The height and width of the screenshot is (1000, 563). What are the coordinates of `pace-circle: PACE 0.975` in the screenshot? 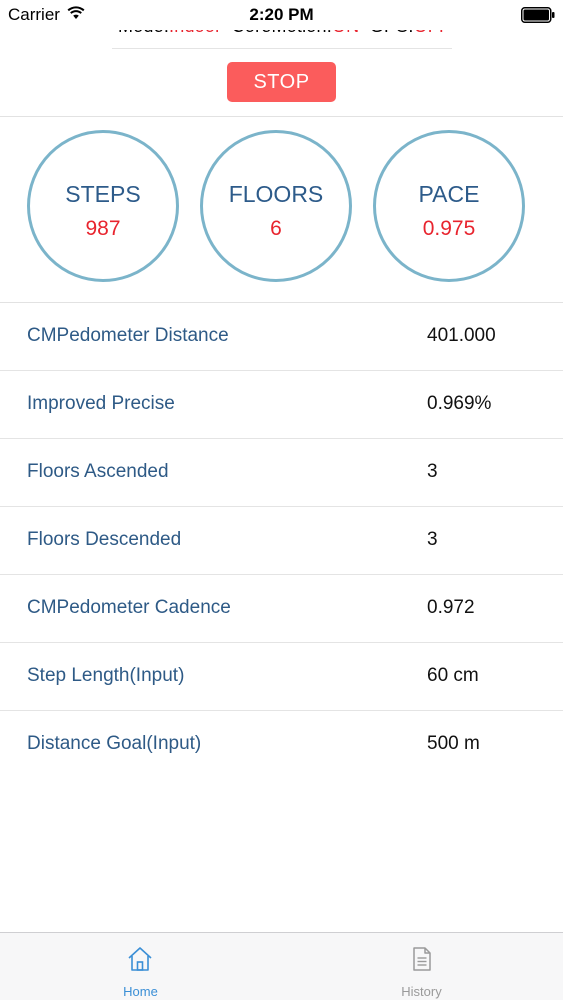 It's located at (449, 206).